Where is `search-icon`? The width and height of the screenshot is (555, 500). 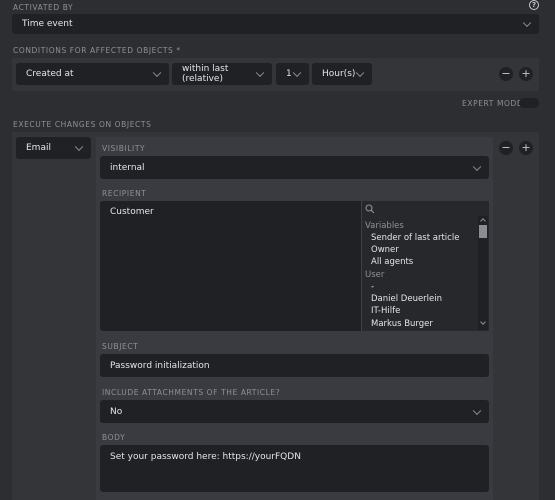 search-icon is located at coordinates (370, 209).